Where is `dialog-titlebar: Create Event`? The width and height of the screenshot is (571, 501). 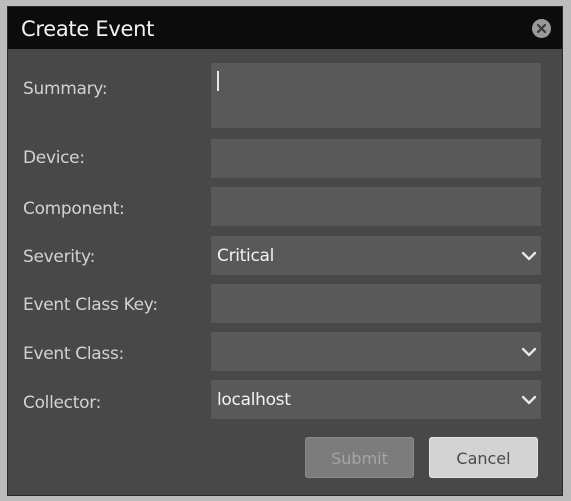 dialog-titlebar: Create Event is located at coordinates (285, 28).